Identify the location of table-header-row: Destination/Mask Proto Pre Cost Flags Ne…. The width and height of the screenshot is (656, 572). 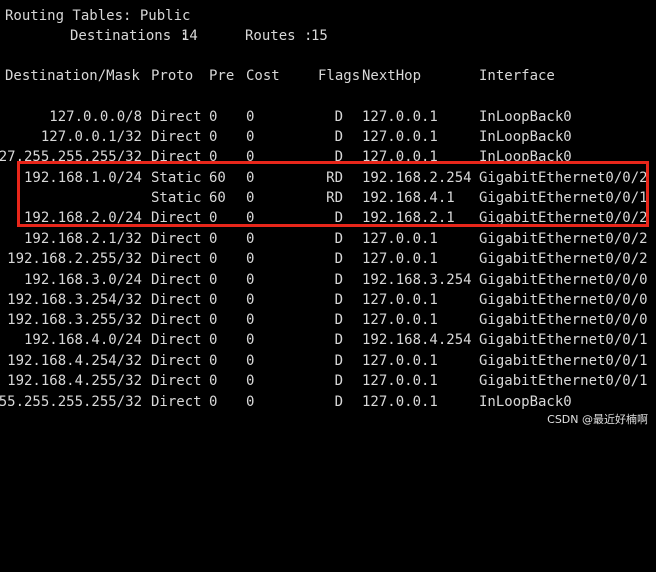
(277, 76).